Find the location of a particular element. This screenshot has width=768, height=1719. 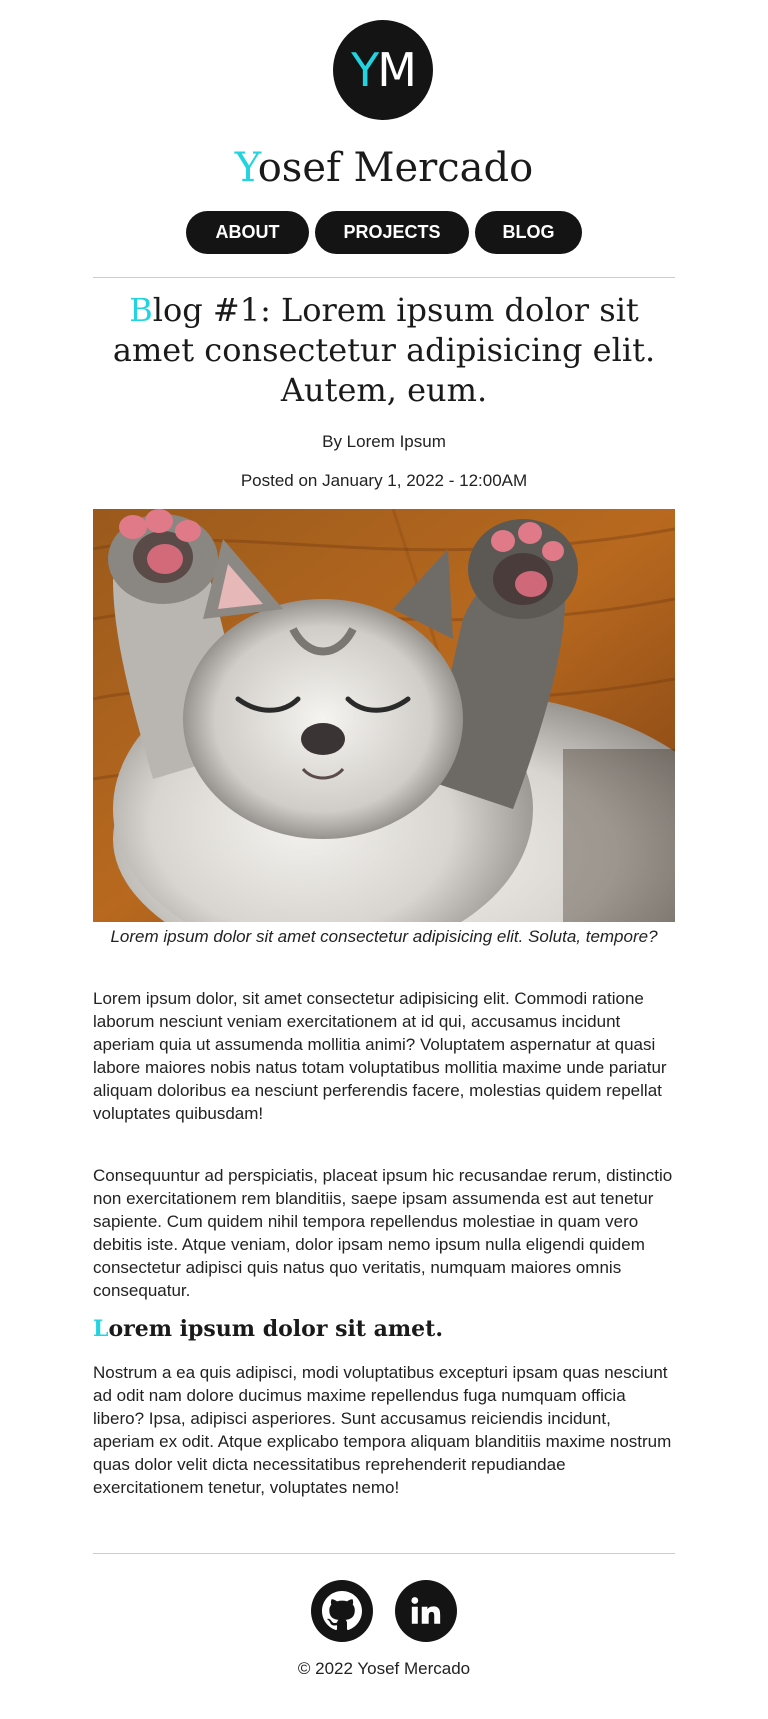

site-logo: YM is located at coordinates (383, 70).